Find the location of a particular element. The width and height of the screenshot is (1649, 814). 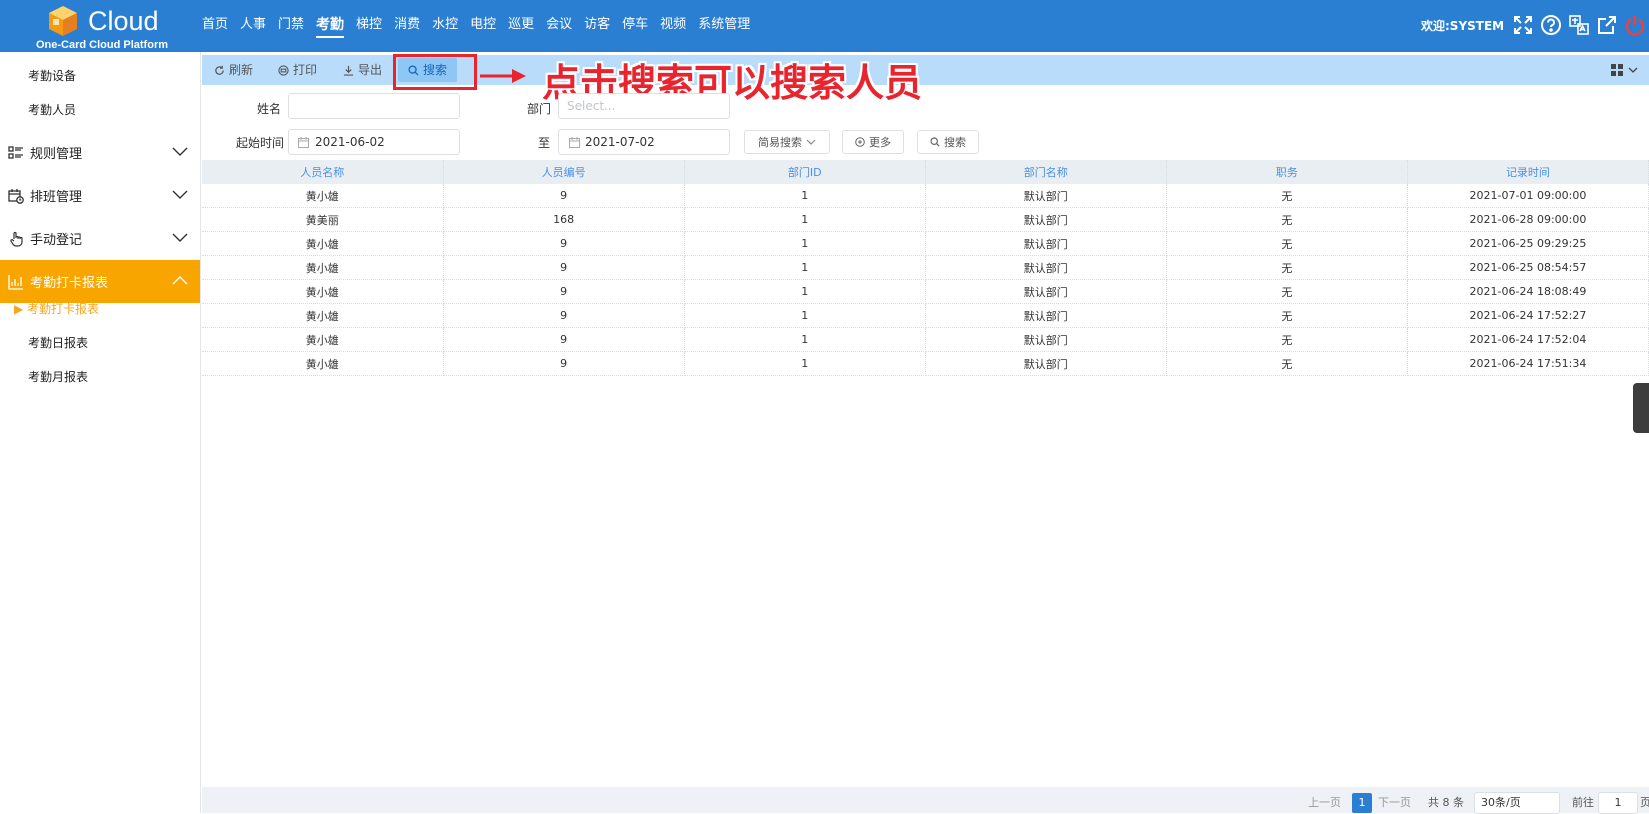

table-header-row: 人员名称 人员编号 部门ID 部门名称 职务 记录时间 is located at coordinates (925, 172).